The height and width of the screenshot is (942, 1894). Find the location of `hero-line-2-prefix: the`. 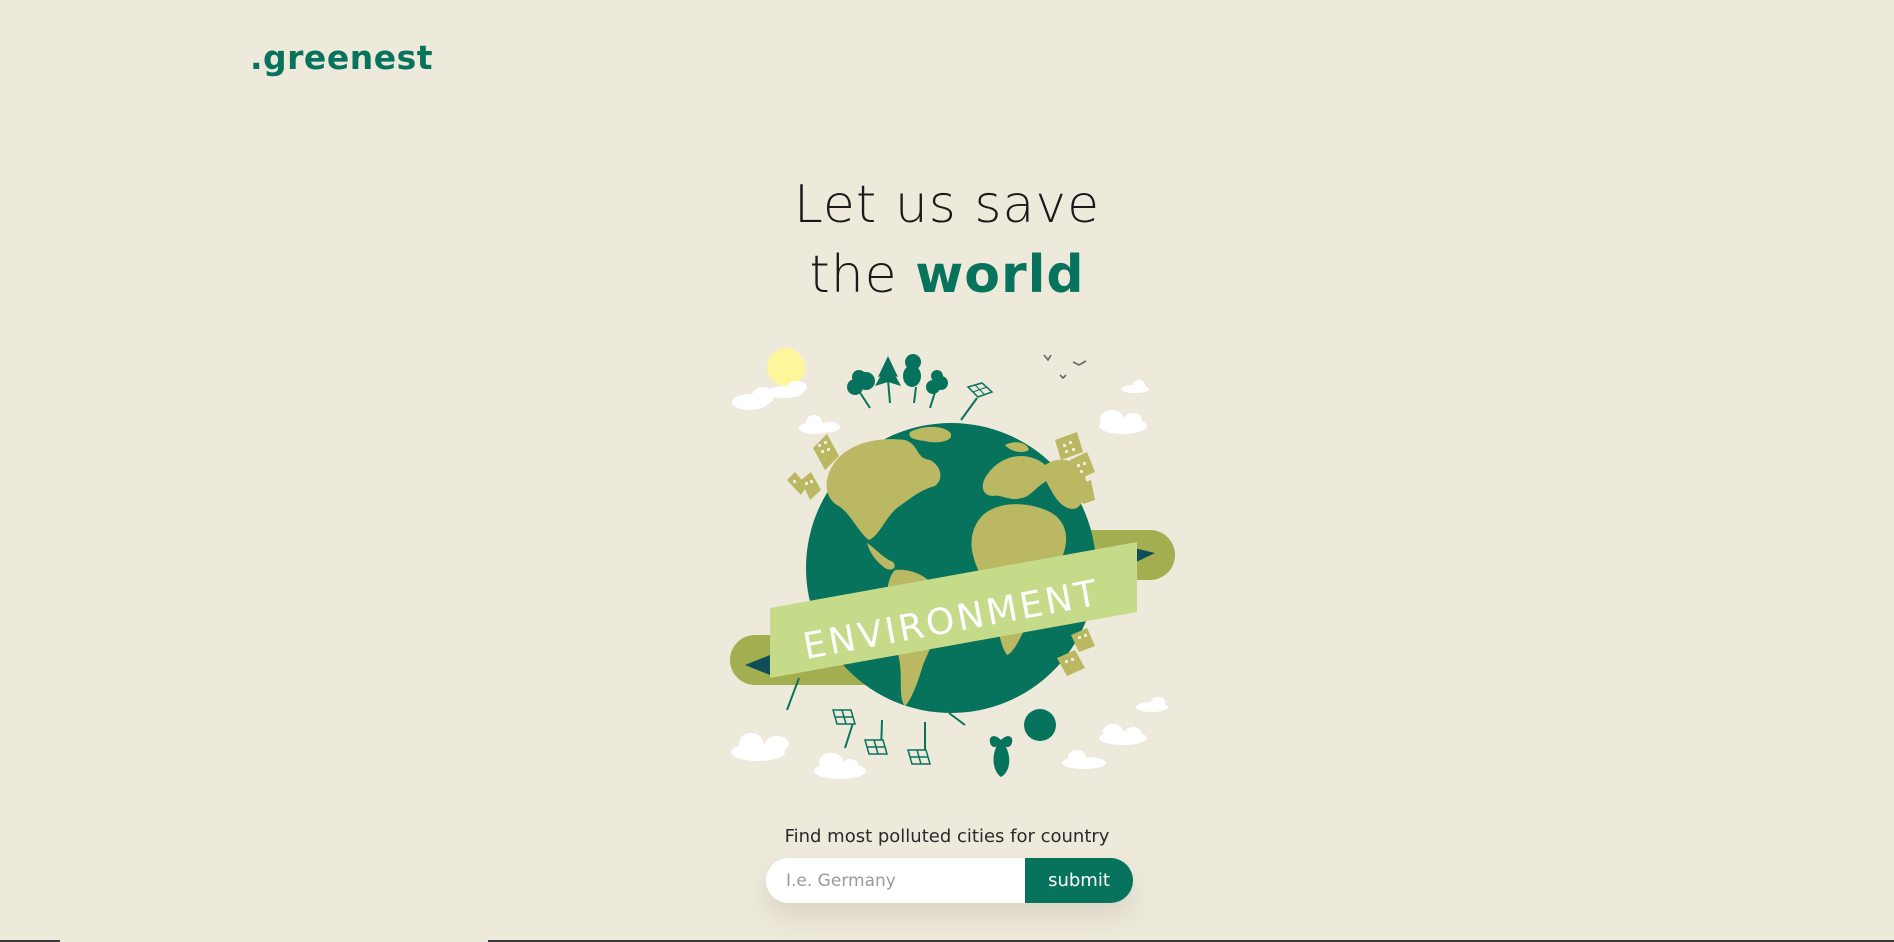

hero-line-2-prefix: the is located at coordinates (853, 275).